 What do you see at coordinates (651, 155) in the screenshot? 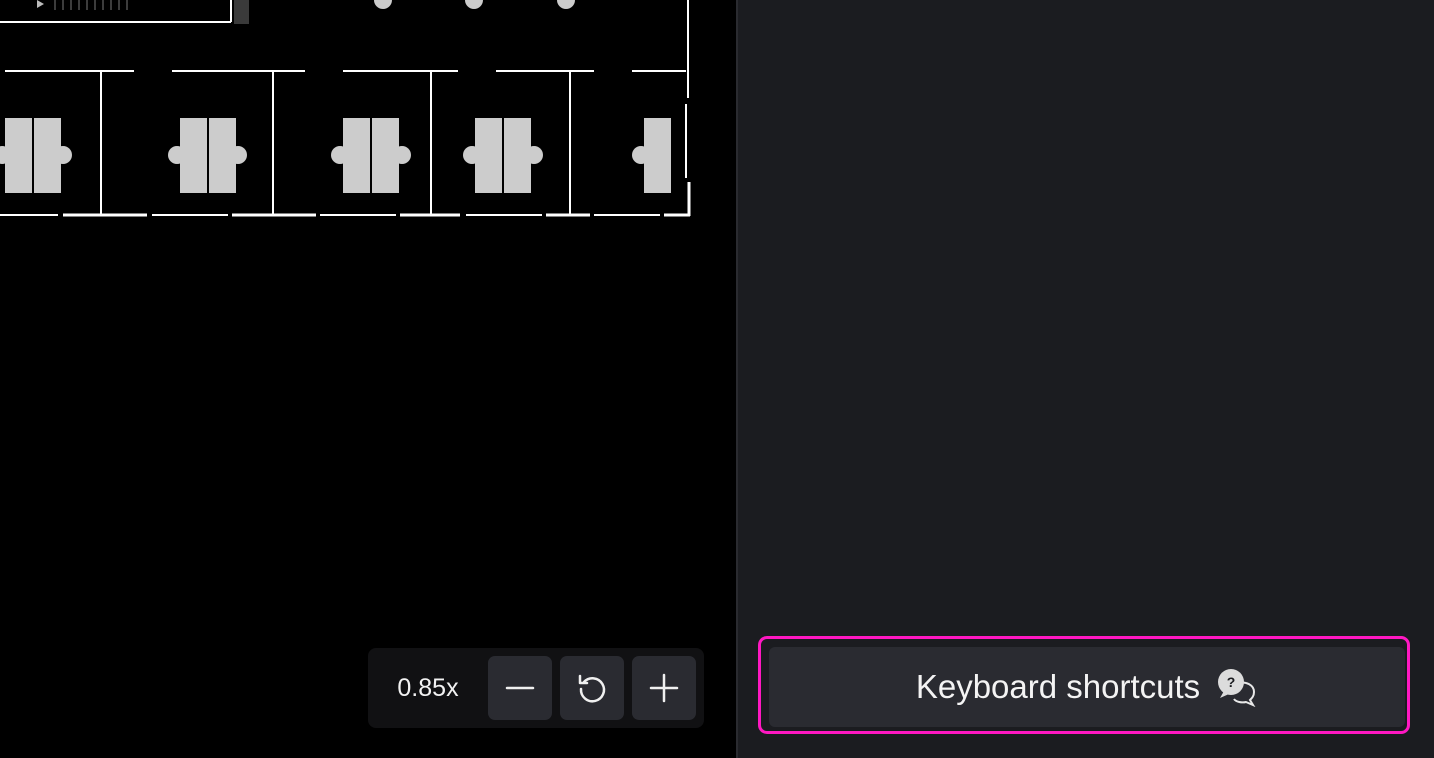
I see `desk-single` at bounding box center [651, 155].